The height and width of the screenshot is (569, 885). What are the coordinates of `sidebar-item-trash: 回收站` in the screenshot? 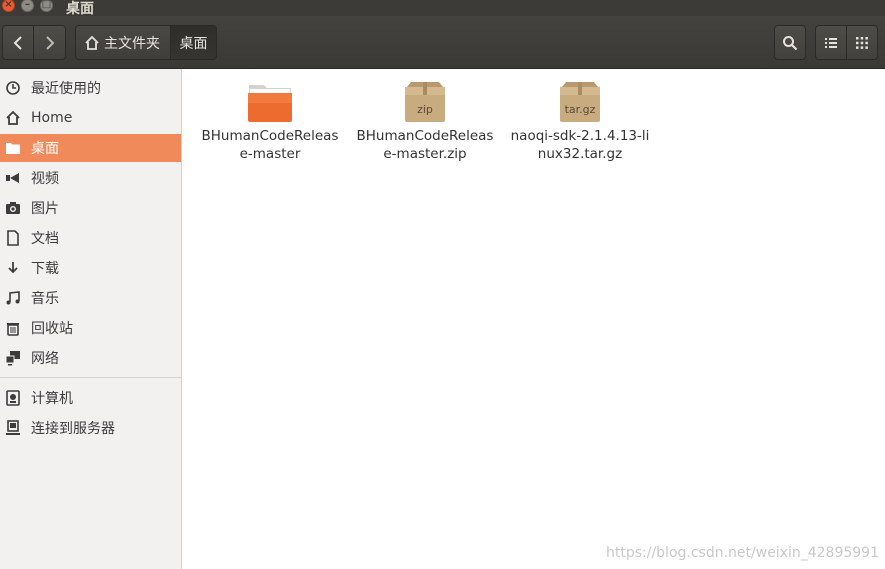 It's located at (90, 328).